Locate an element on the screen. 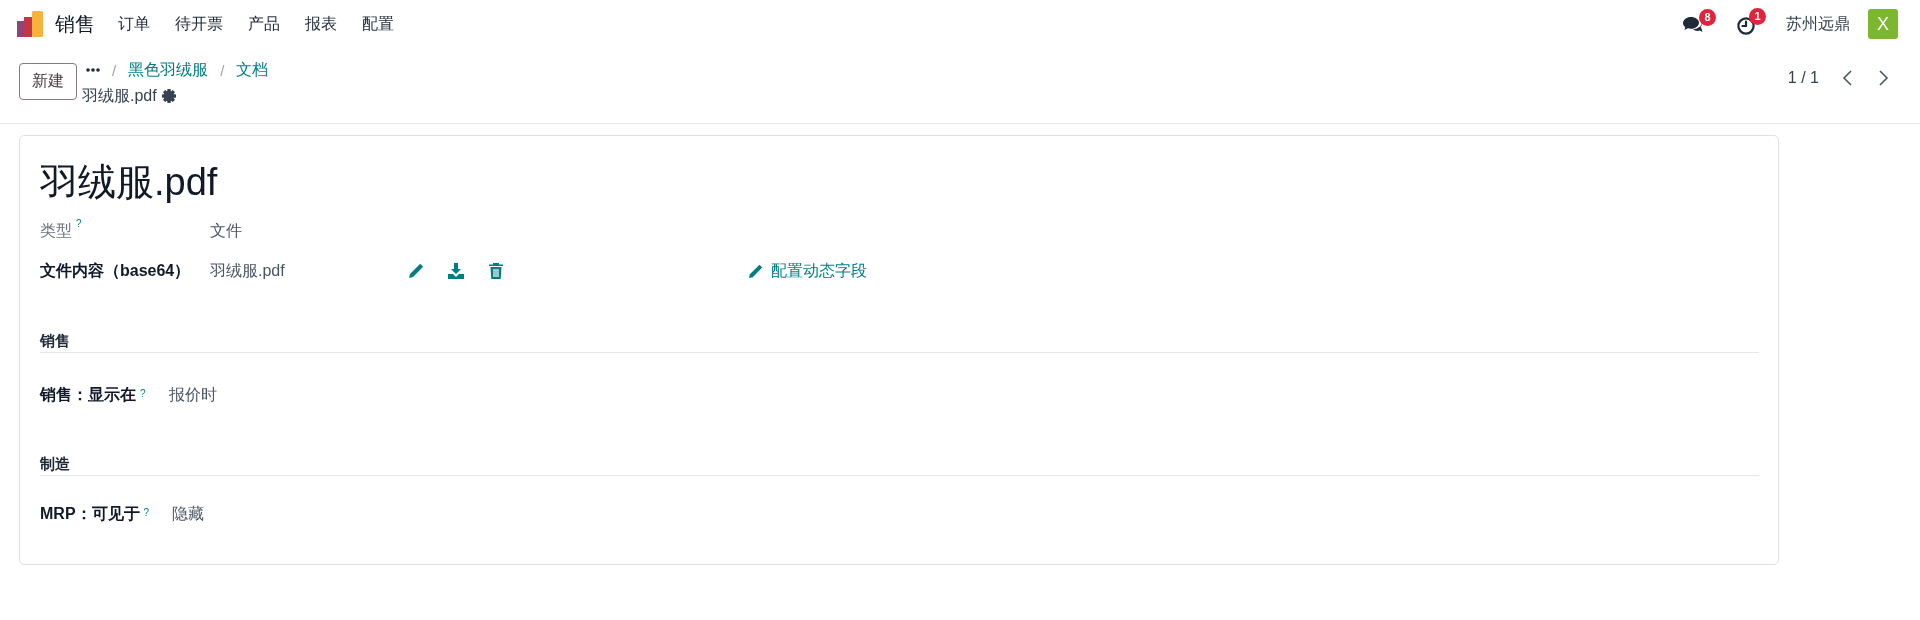  record-title: 羽绒服.pdf is located at coordinates (129, 182).